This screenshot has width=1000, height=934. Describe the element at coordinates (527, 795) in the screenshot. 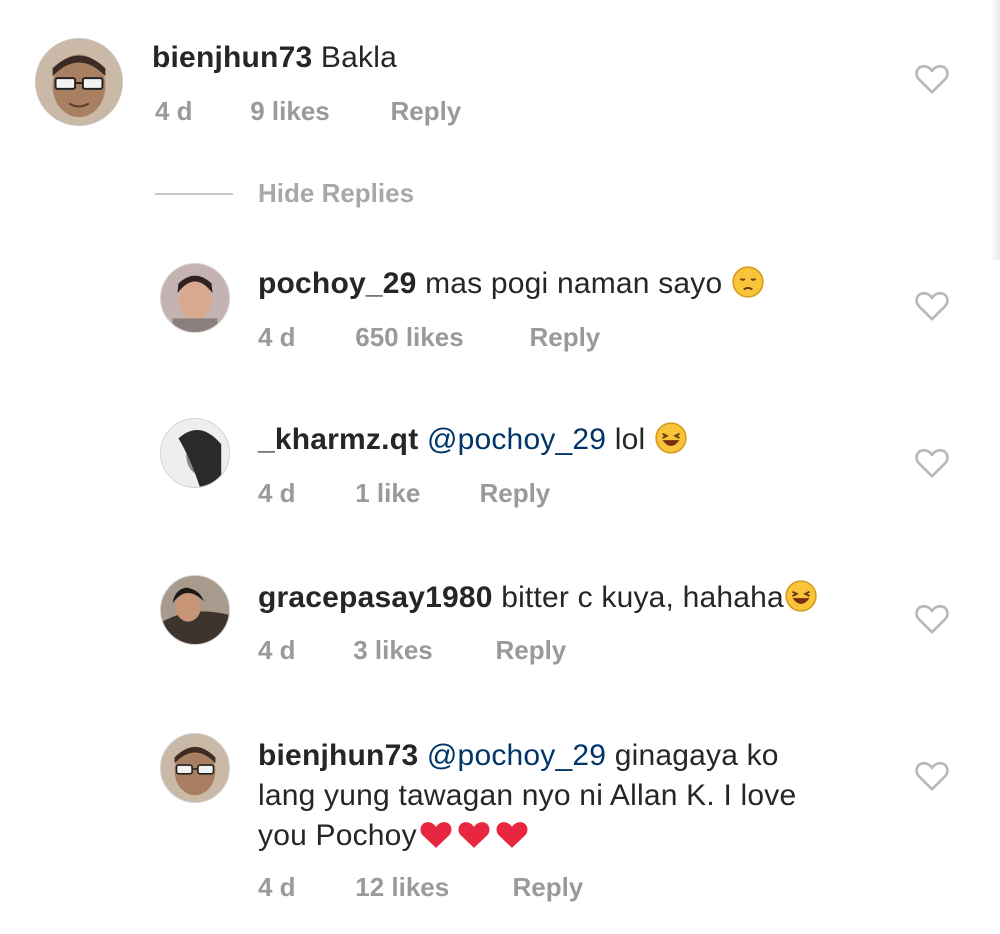

I see `comment-body-line: lang yung tawagan nyo ni Allan K. I love` at that location.